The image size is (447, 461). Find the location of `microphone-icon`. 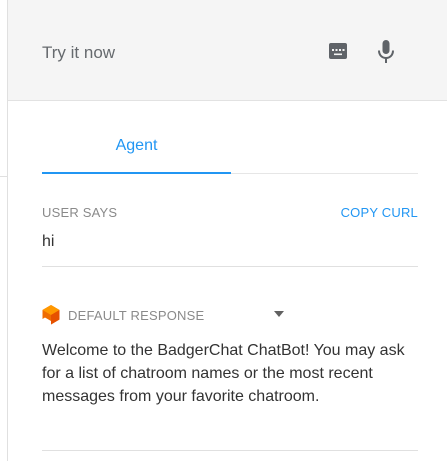

microphone-icon is located at coordinates (386, 51).